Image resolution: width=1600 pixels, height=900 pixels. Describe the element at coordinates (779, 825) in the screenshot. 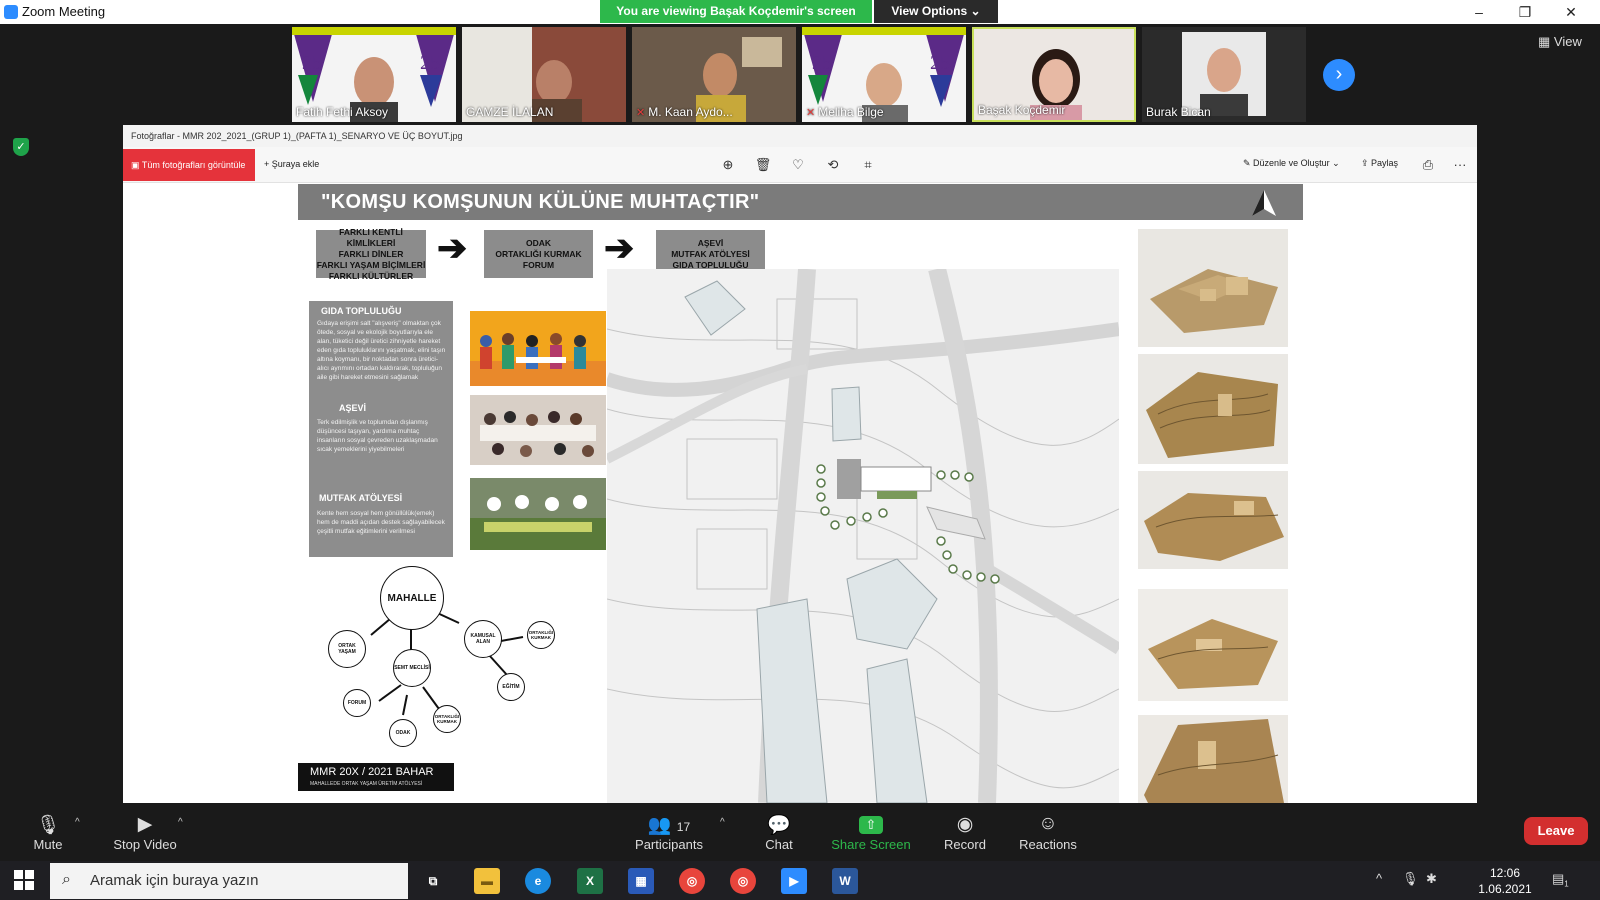

I see `chat-bubble-icon: 💬` at that location.